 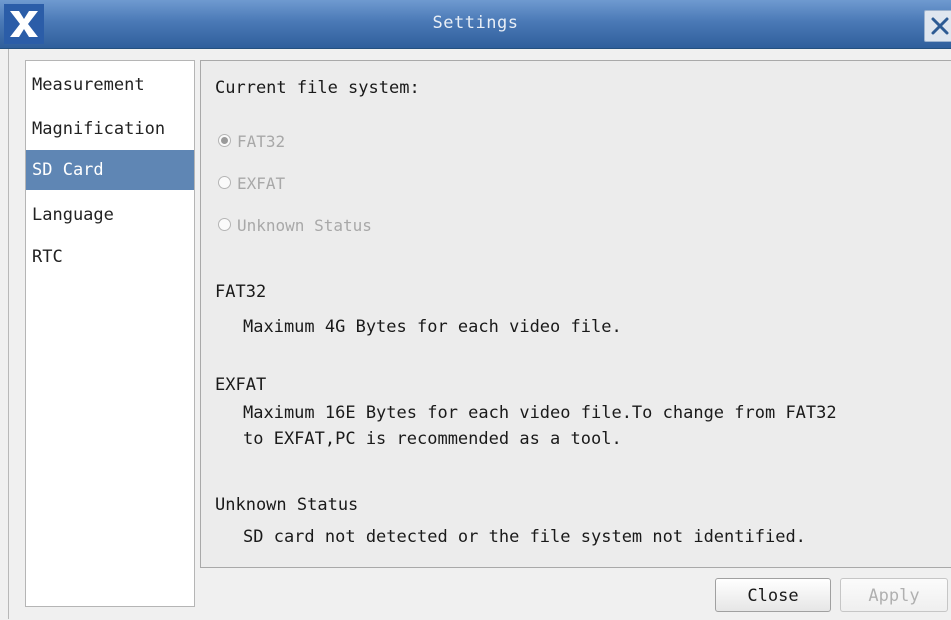 What do you see at coordinates (110, 257) in the screenshot?
I see `sidebar-item-rtc: RTC` at bounding box center [110, 257].